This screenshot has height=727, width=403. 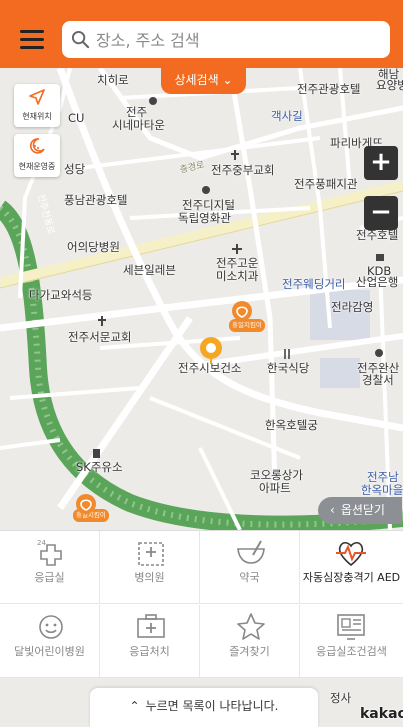 I want to click on favorites-button: 즐겨찾기, so click(x=250, y=641).